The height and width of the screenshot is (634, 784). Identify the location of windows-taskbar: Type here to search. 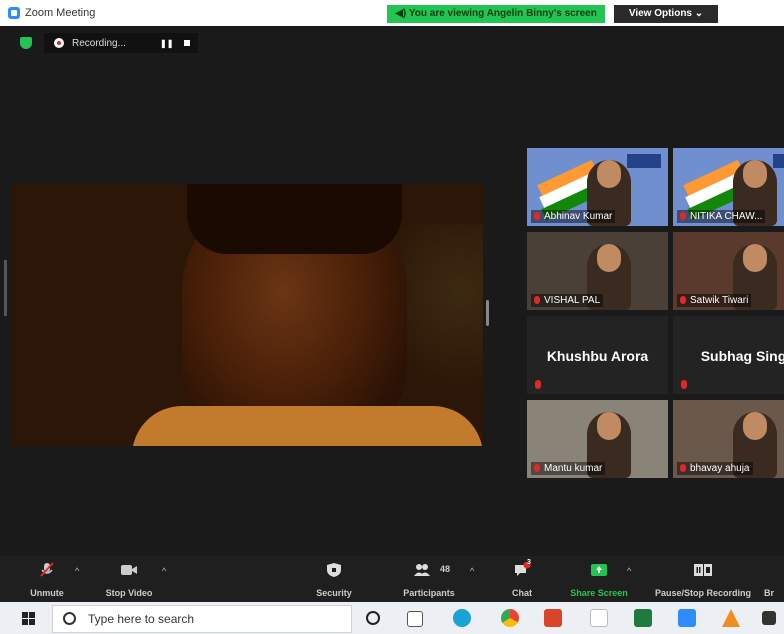
(392, 618).